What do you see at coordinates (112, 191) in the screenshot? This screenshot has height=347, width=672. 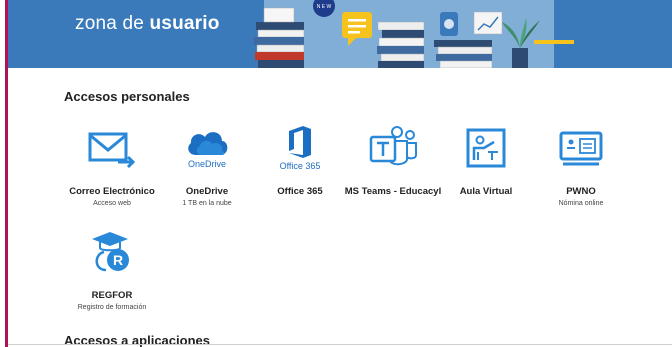 I see `tile-label: Correo Electrónico` at bounding box center [112, 191].